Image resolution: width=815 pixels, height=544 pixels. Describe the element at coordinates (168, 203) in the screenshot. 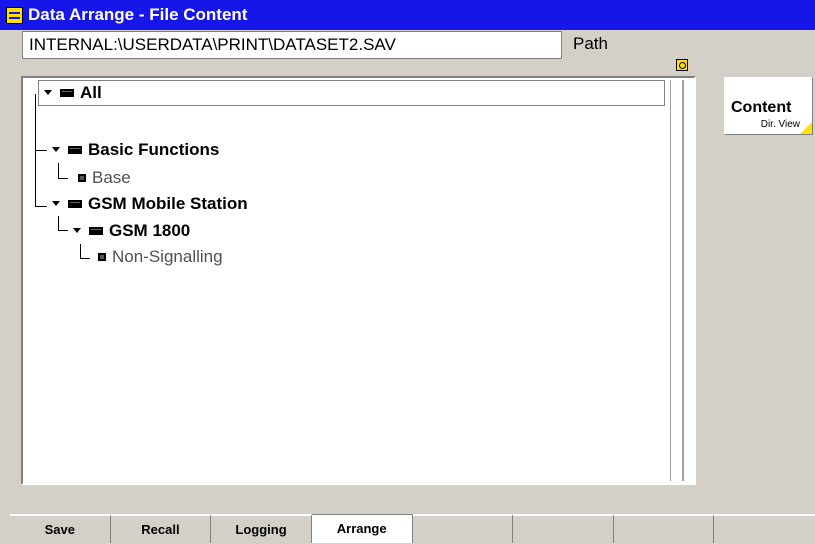

I see `tree-item-label: GSM Mobile Station` at that location.